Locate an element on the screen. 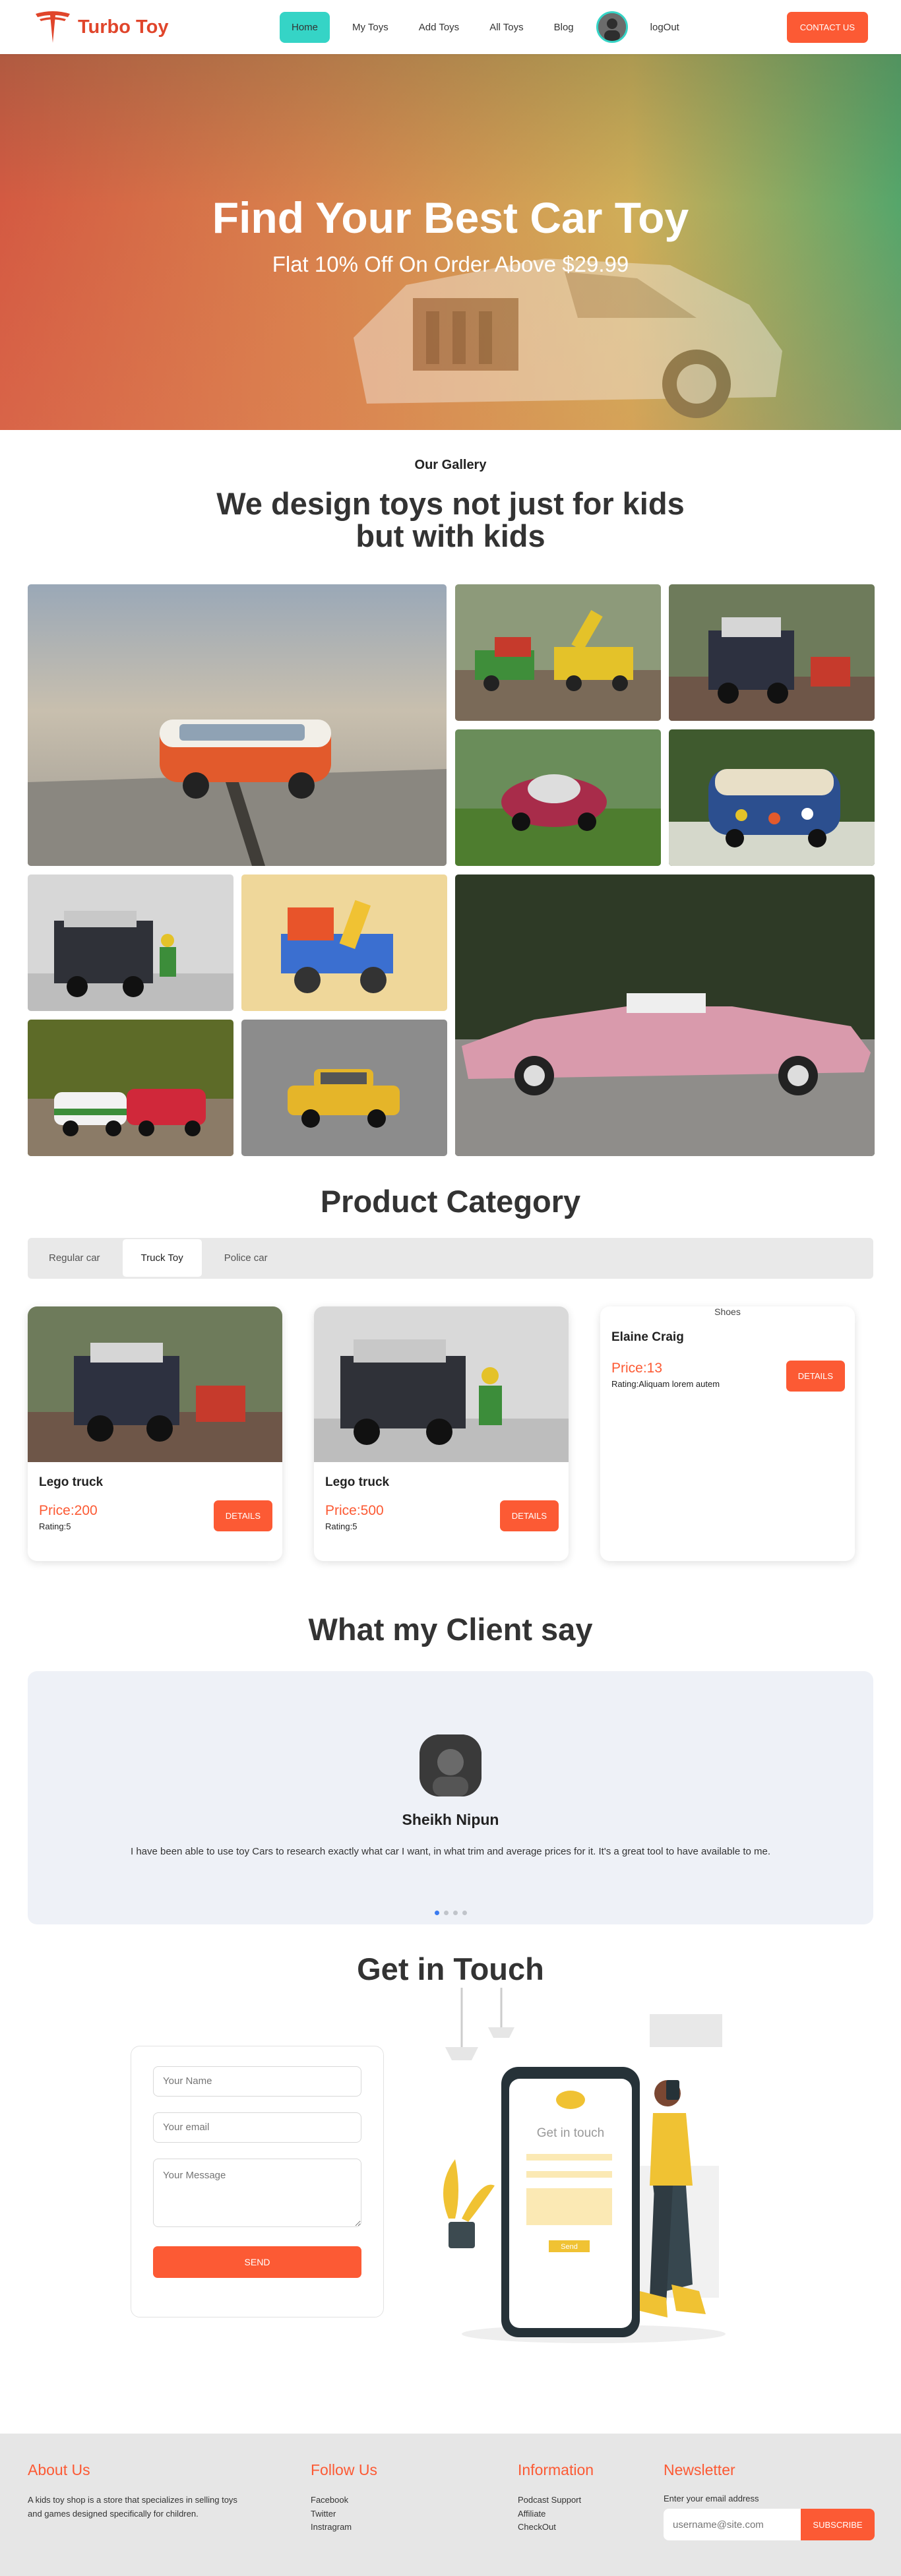  user-avatar is located at coordinates (612, 27).